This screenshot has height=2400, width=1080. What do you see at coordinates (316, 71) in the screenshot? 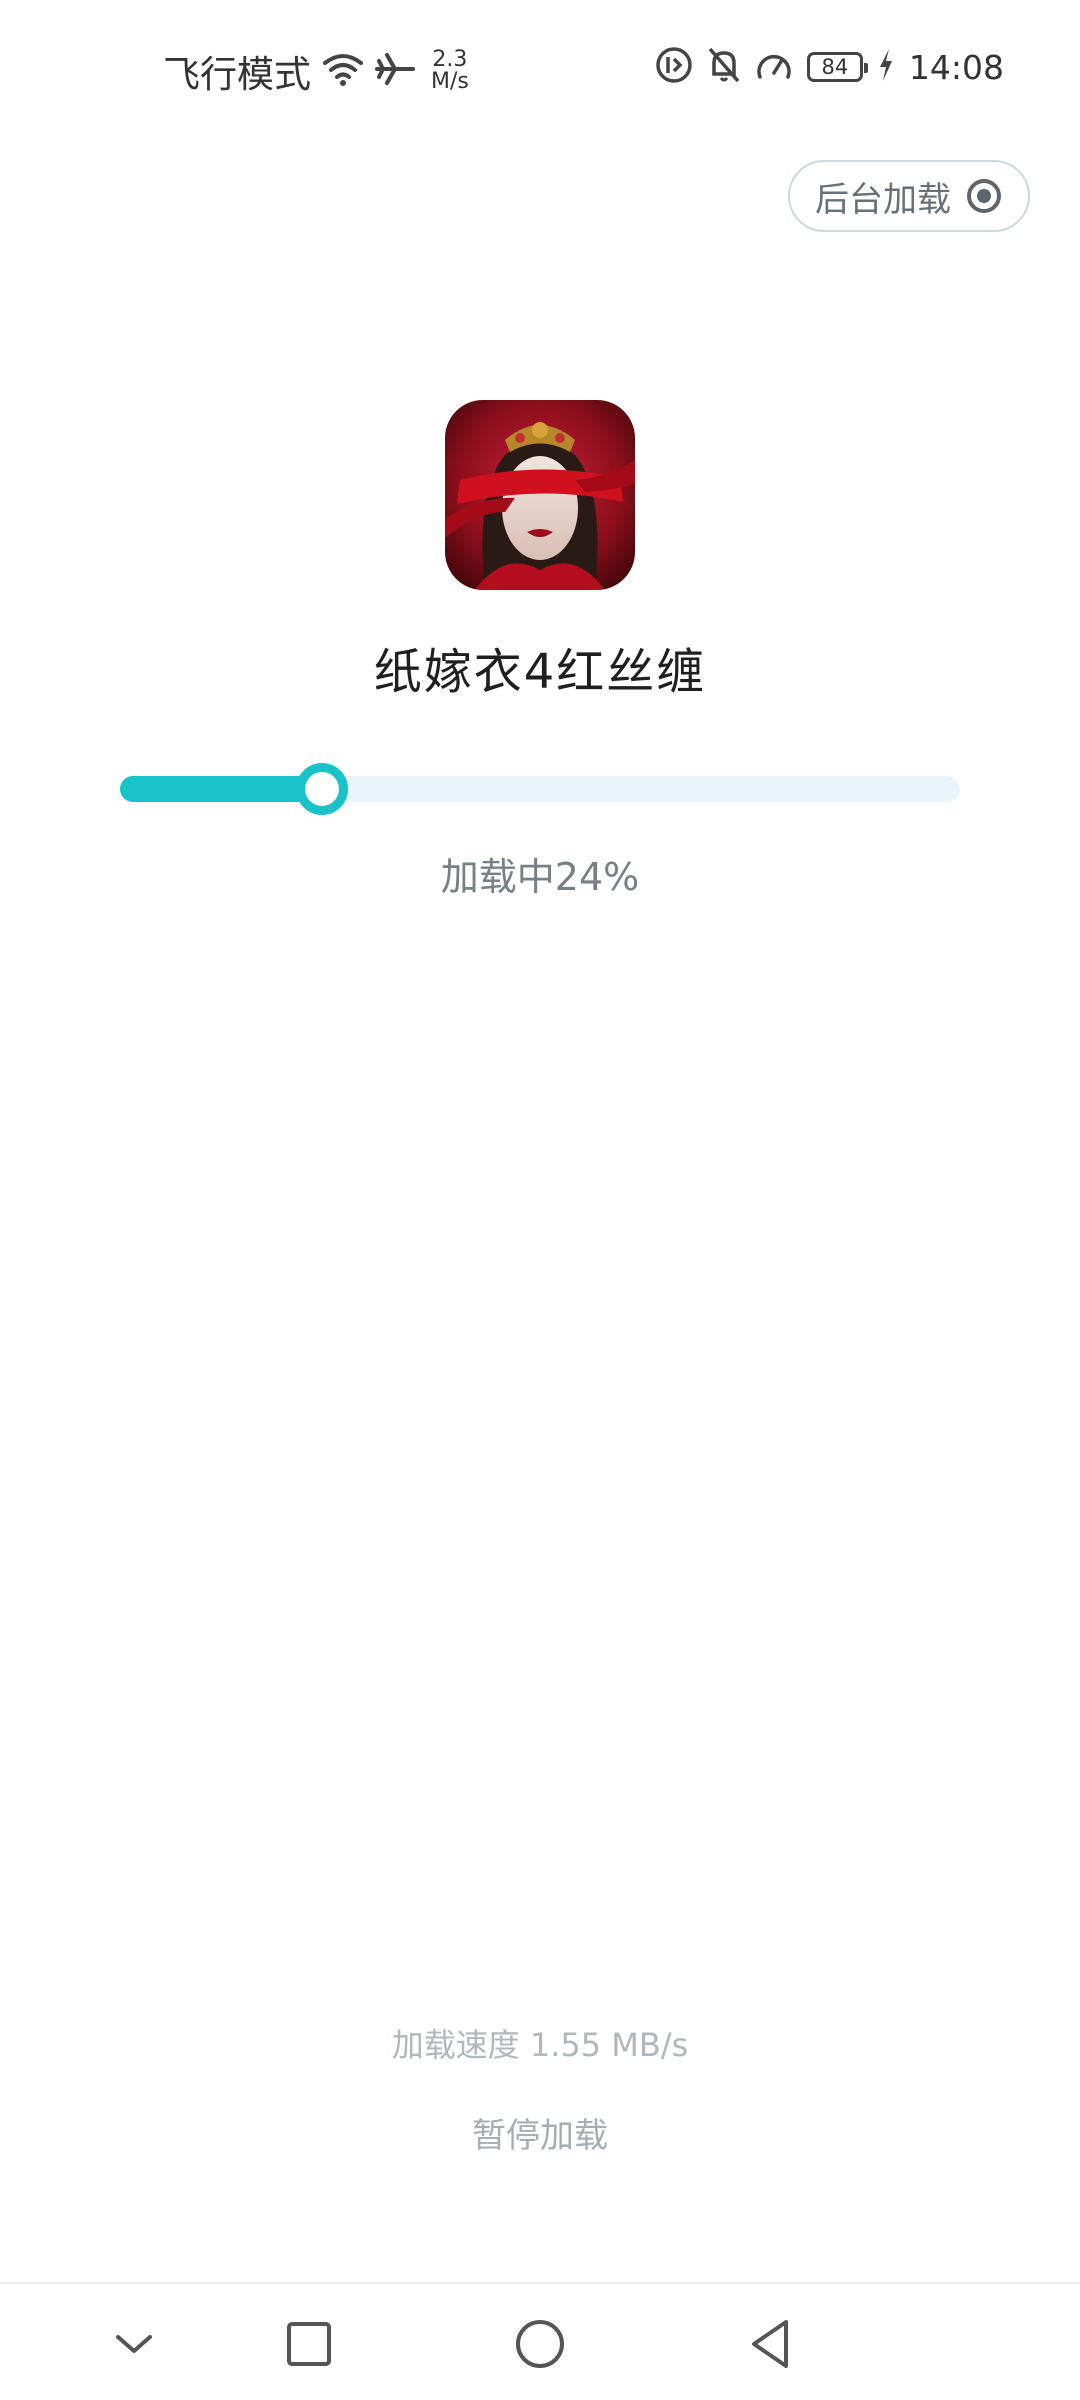
I see `status-left: 飞行模式 2.3 M/s` at bounding box center [316, 71].